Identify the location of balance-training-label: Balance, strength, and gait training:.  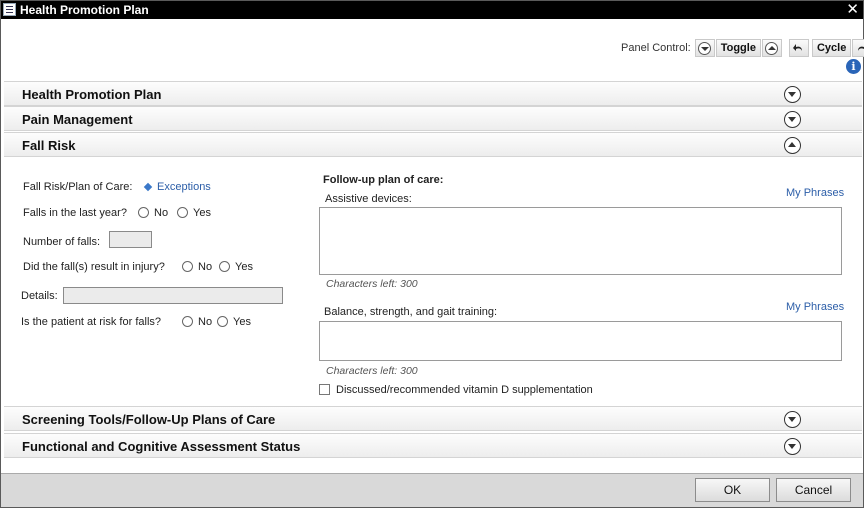
(411, 312).